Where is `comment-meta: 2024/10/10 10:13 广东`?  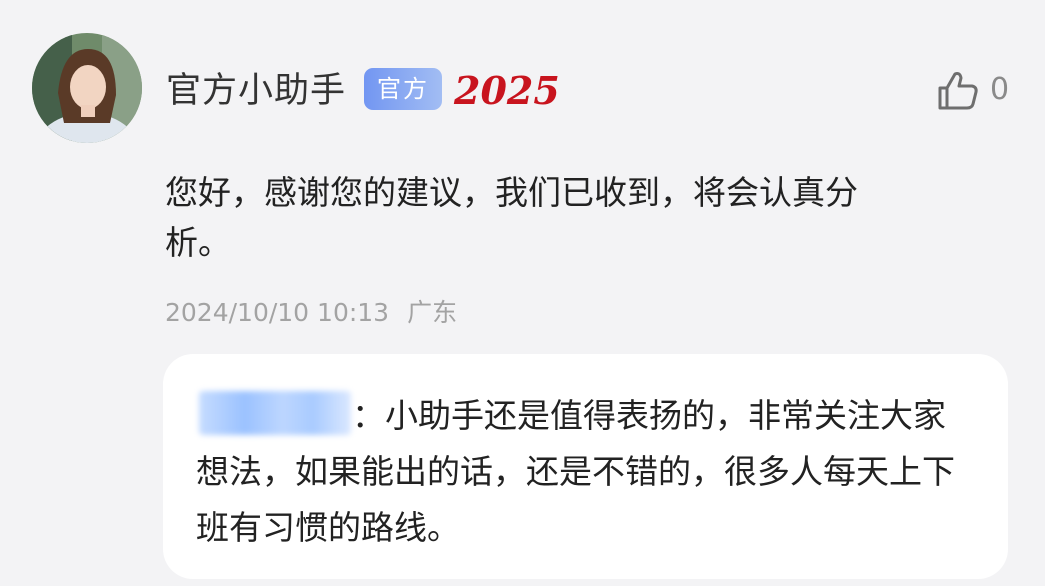 comment-meta: 2024/10/10 10:13 广东 is located at coordinates (311, 313).